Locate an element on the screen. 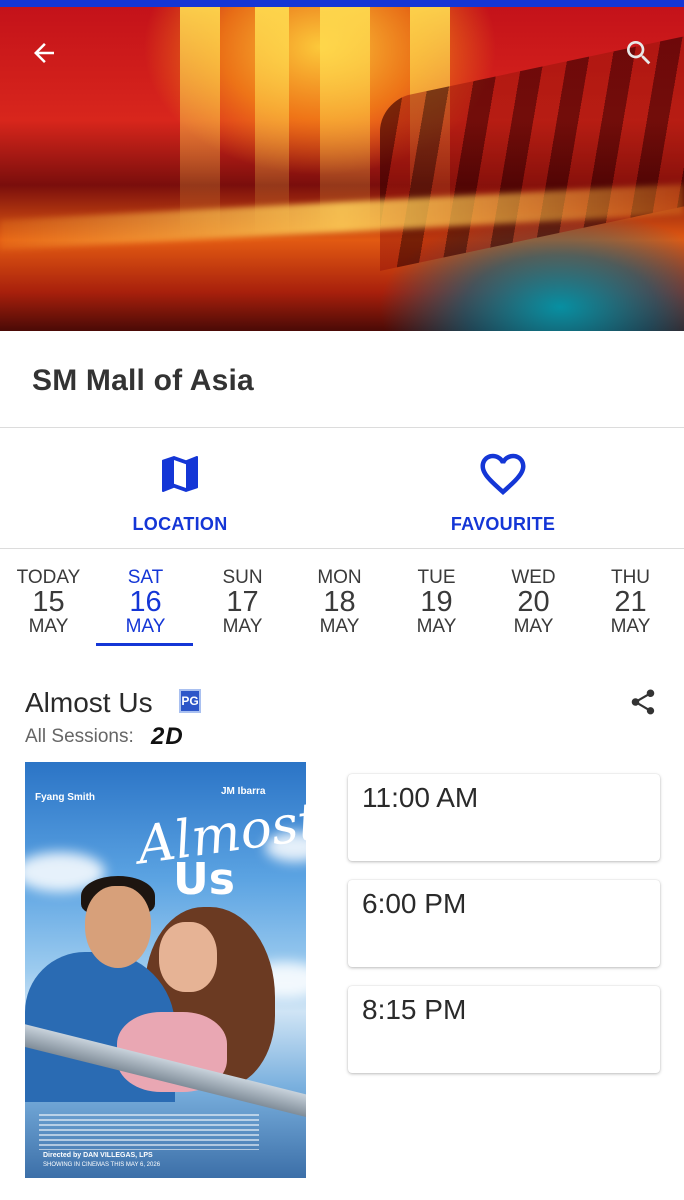  date-number: 19 is located at coordinates (436, 602).